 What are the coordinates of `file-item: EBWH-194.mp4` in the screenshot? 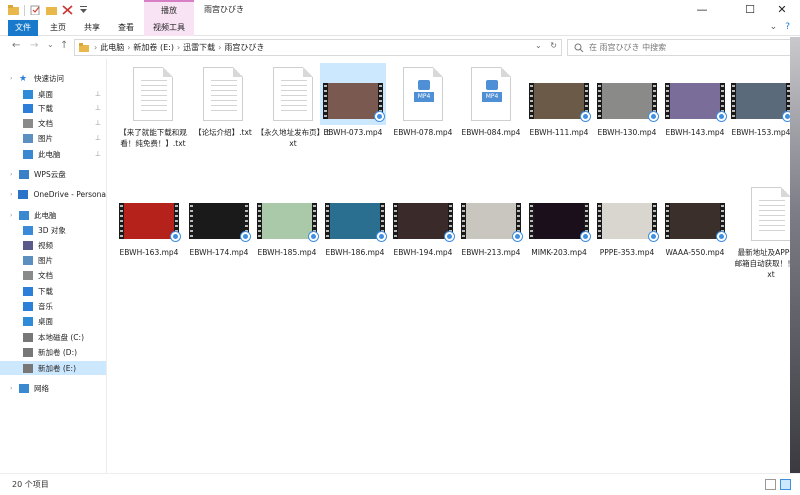 It's located at (423, 231).